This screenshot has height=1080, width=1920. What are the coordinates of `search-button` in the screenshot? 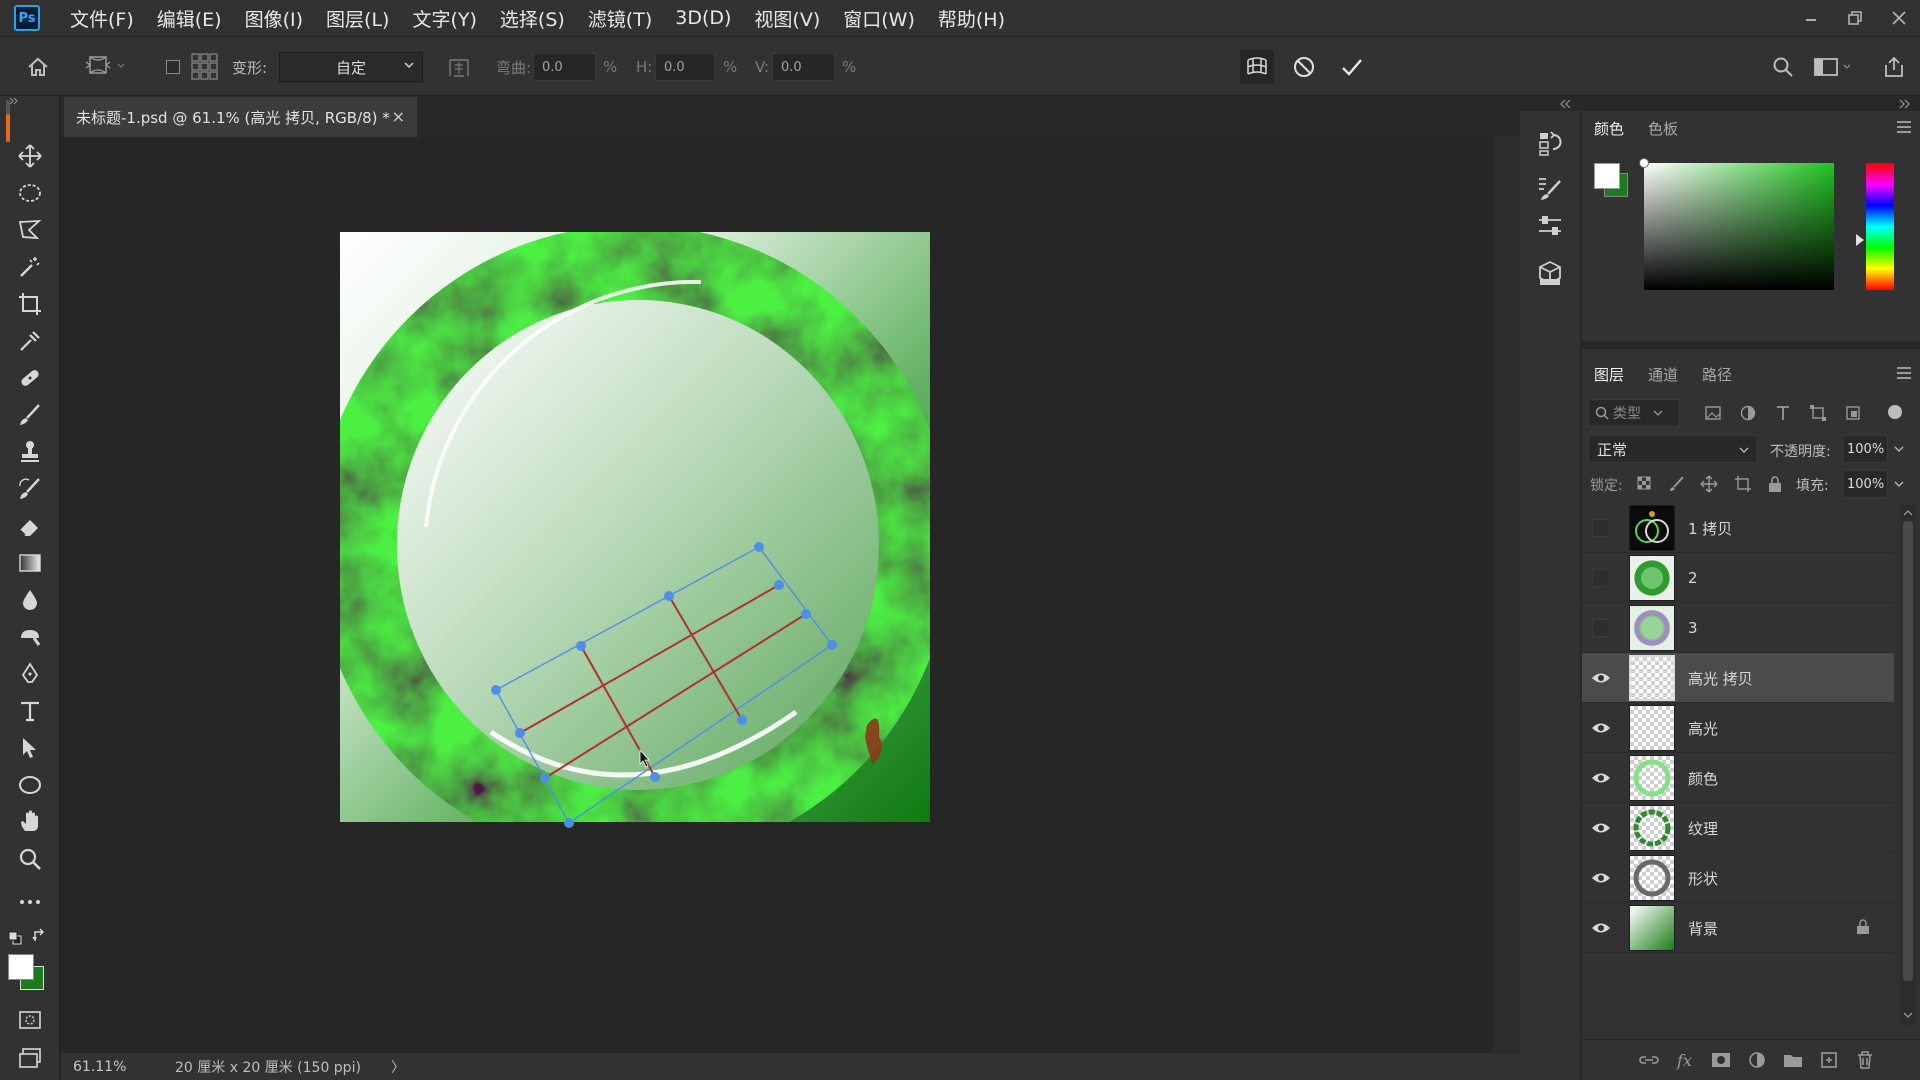 It's located at (1783, 67).